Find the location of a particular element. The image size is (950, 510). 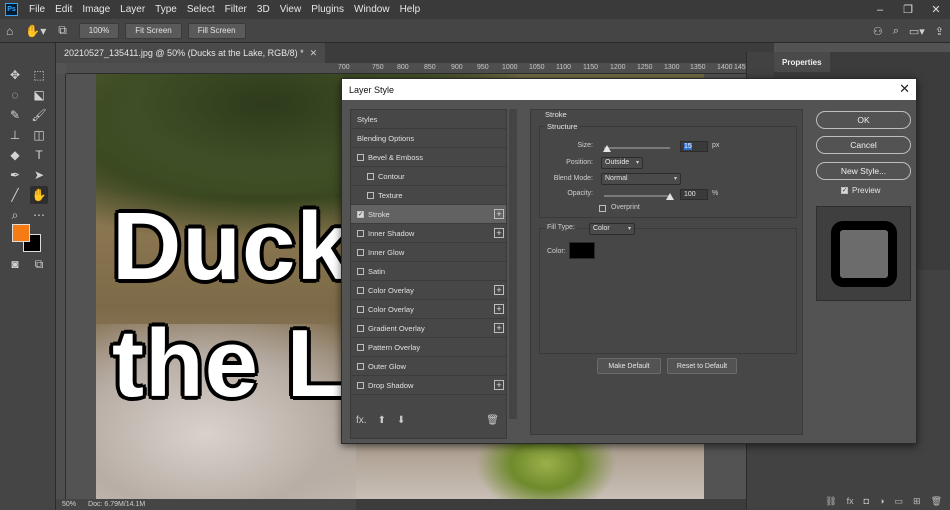

clone-stamp-icon: ⊥ is located at coordinates (15, 135).